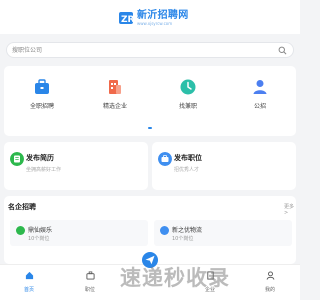  Describe the element at coordinates (27, 50) in the screenshot. I see `search-placeholder: 搜职位公司` at that location.